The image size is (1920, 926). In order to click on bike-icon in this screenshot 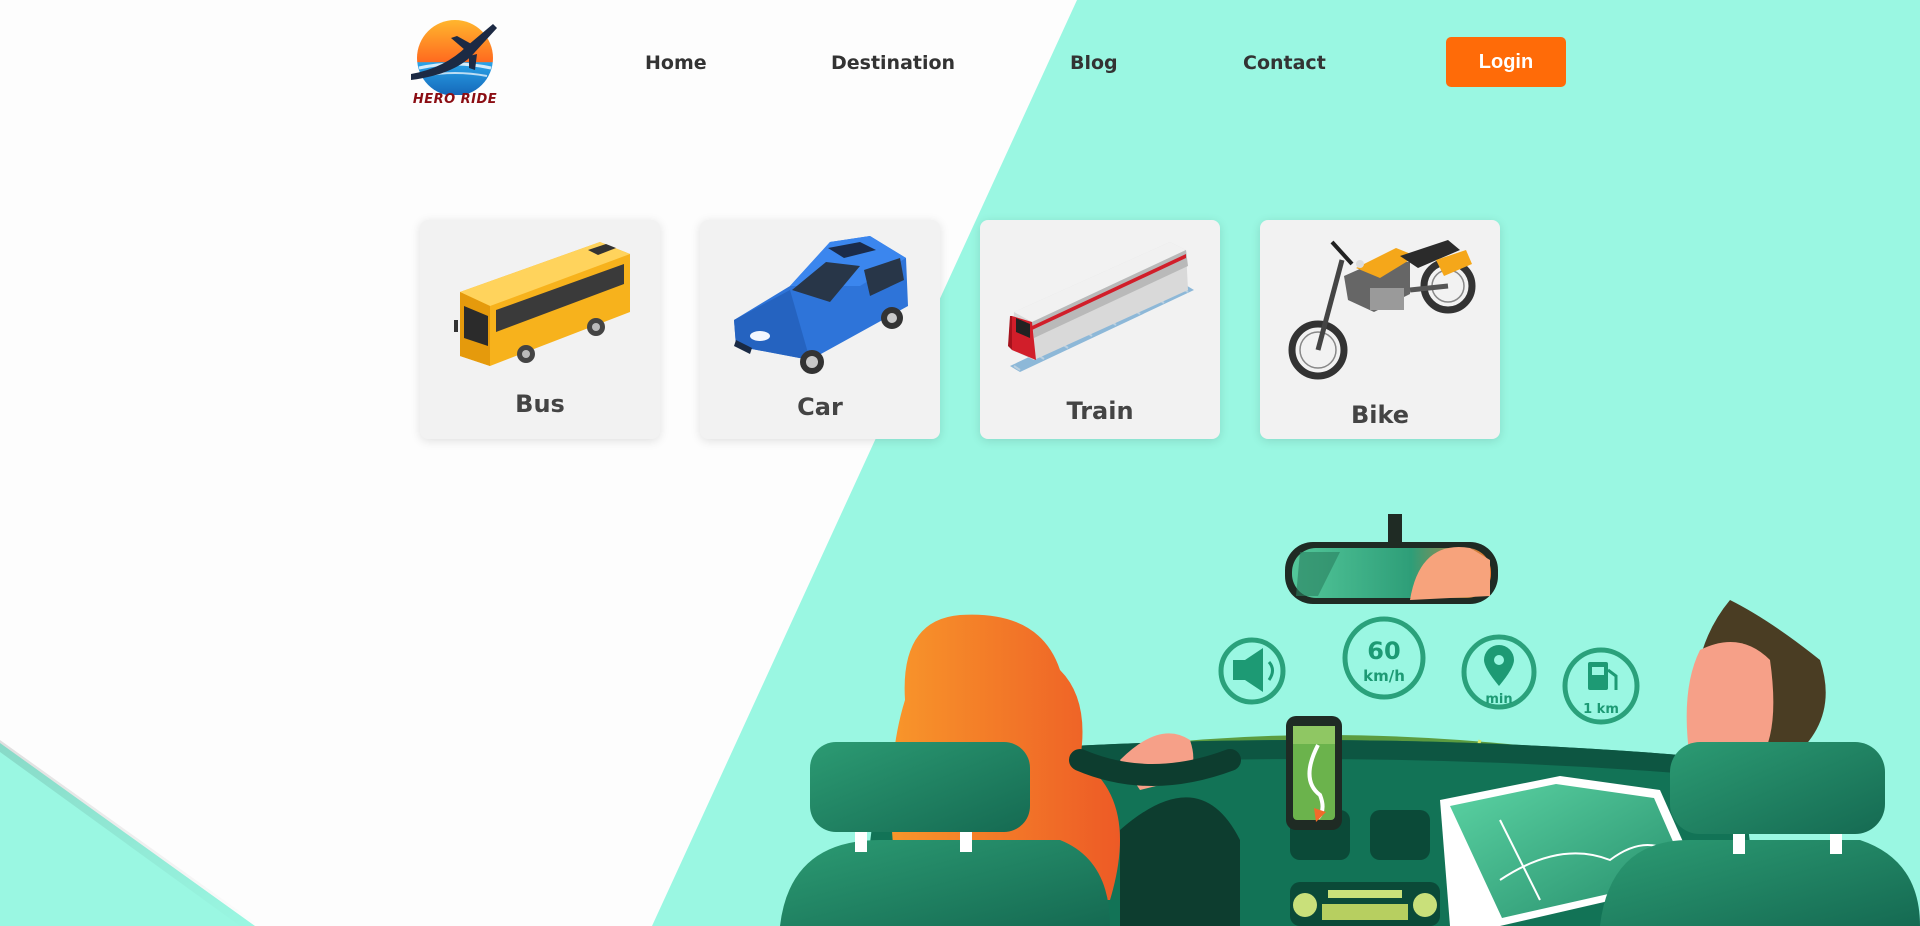, I will do `click(1382, 310)`.